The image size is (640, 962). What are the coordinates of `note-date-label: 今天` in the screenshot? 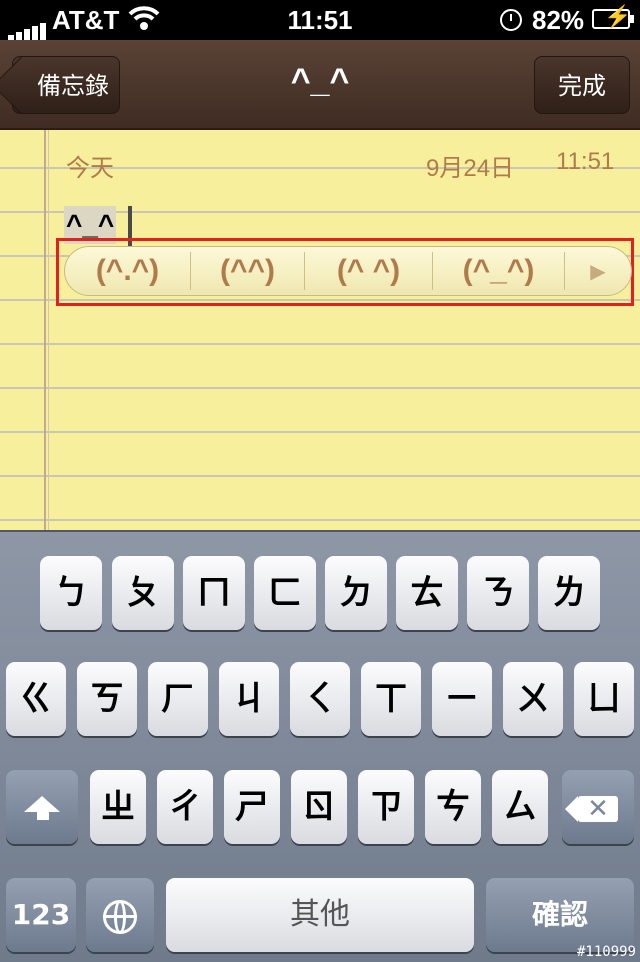 It's located at (90, 168).